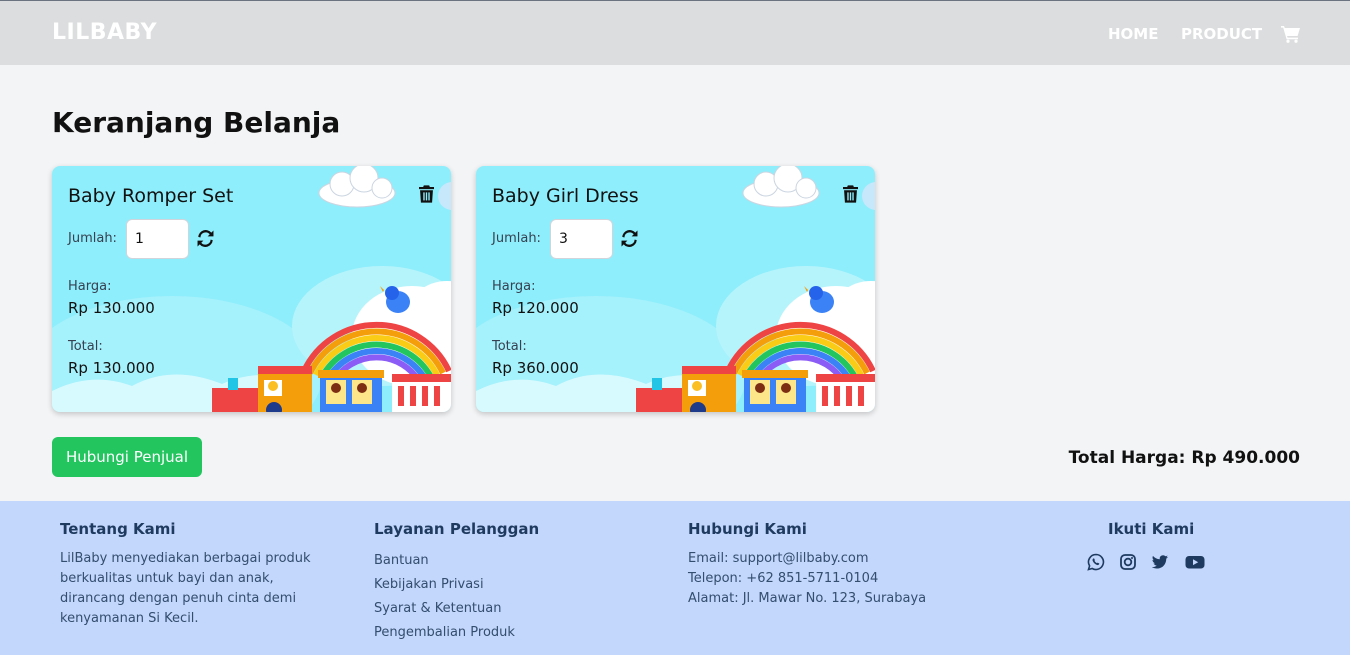 The width and height of the screenshot is (1350, 655). Describe the element at coordinates (456, 585) in the screenshot. I see `footer-link-privacy: Kebijakan Privasi` at that location.